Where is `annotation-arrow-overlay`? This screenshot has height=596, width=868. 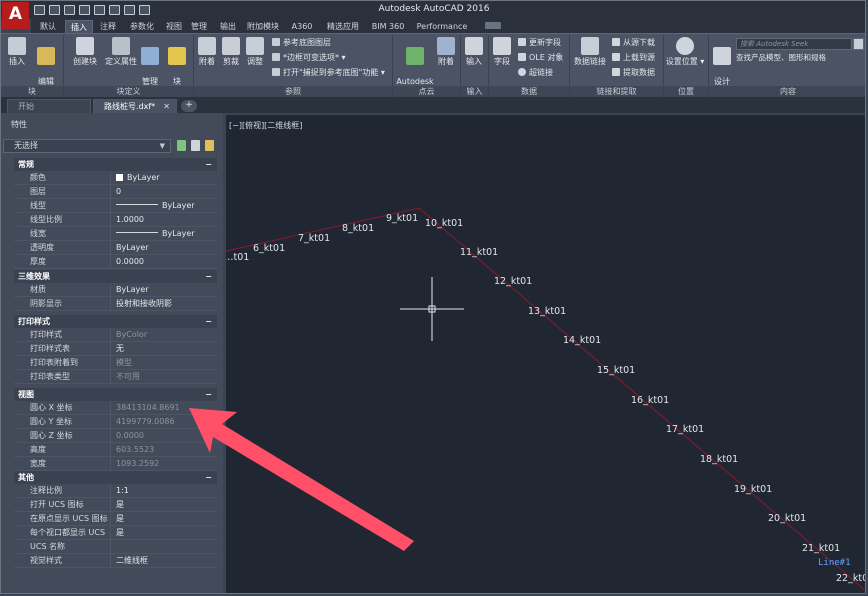
annotation-arrow-overlay is located at coordinates (301, 479).